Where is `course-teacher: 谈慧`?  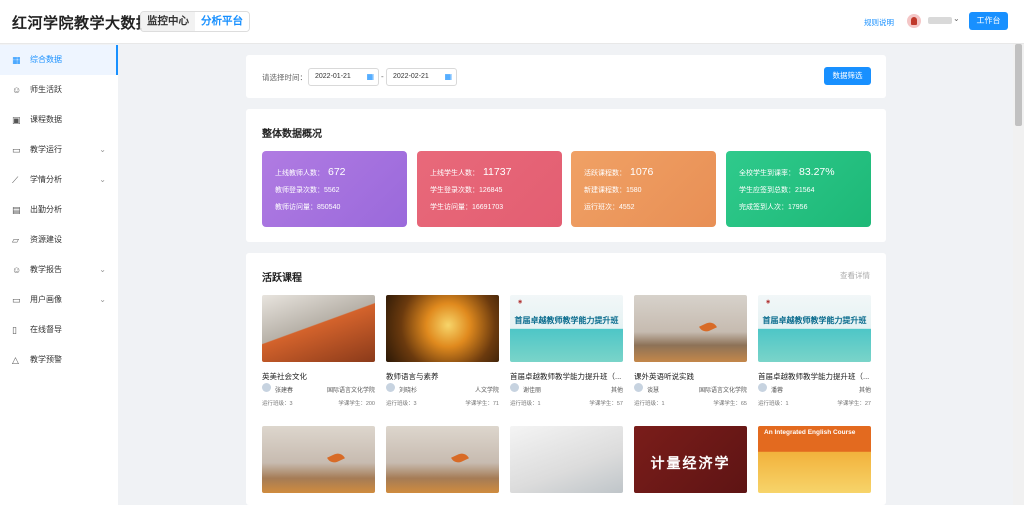 course-teacher: 谈慧 is located at coordinates (653, 391).